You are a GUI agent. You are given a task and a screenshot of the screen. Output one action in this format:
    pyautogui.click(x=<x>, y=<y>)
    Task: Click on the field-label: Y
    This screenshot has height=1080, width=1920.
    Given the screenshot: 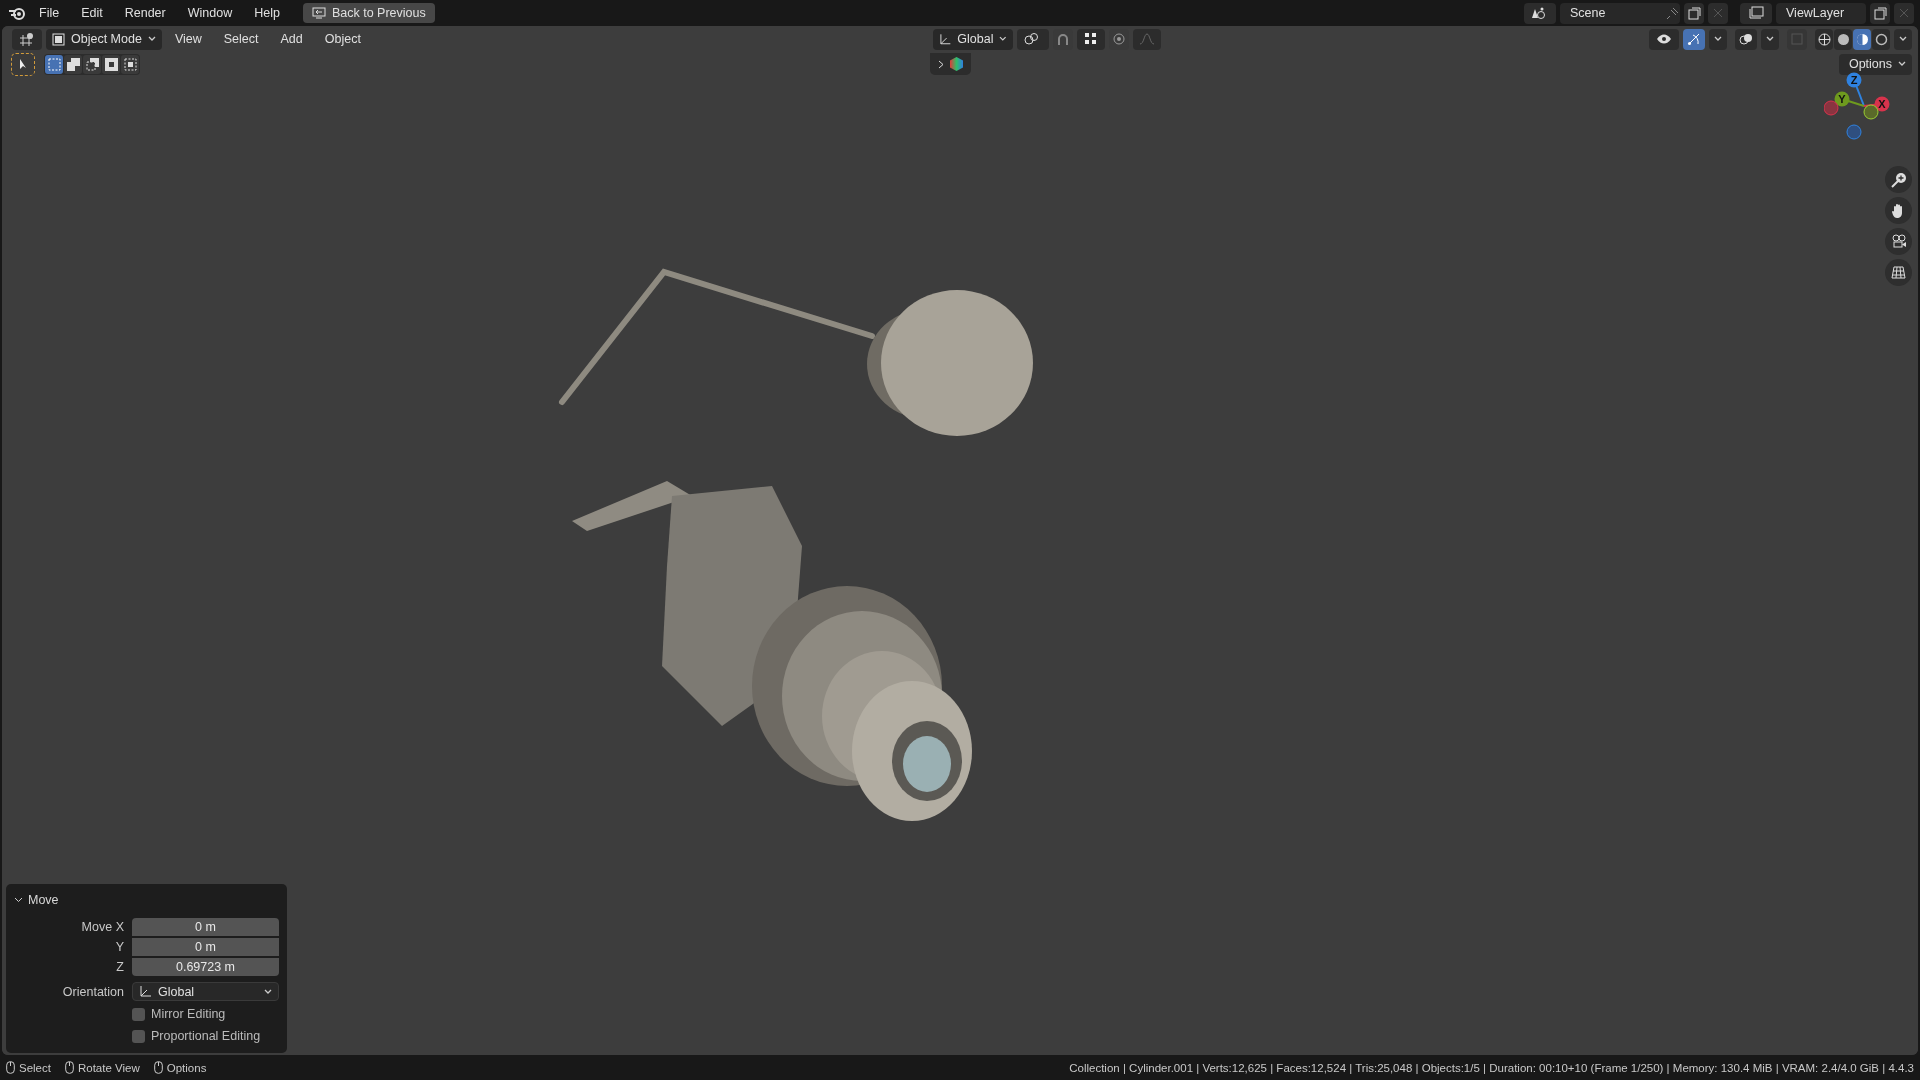 What is the action you would take?
    pyautogui.click(x=119, y=947)
    